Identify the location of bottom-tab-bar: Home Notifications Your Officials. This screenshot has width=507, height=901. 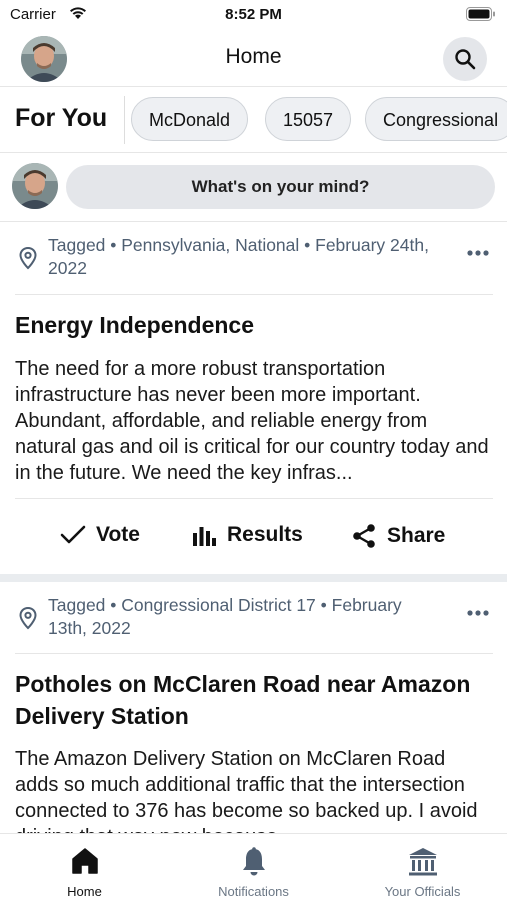
(253, 867).